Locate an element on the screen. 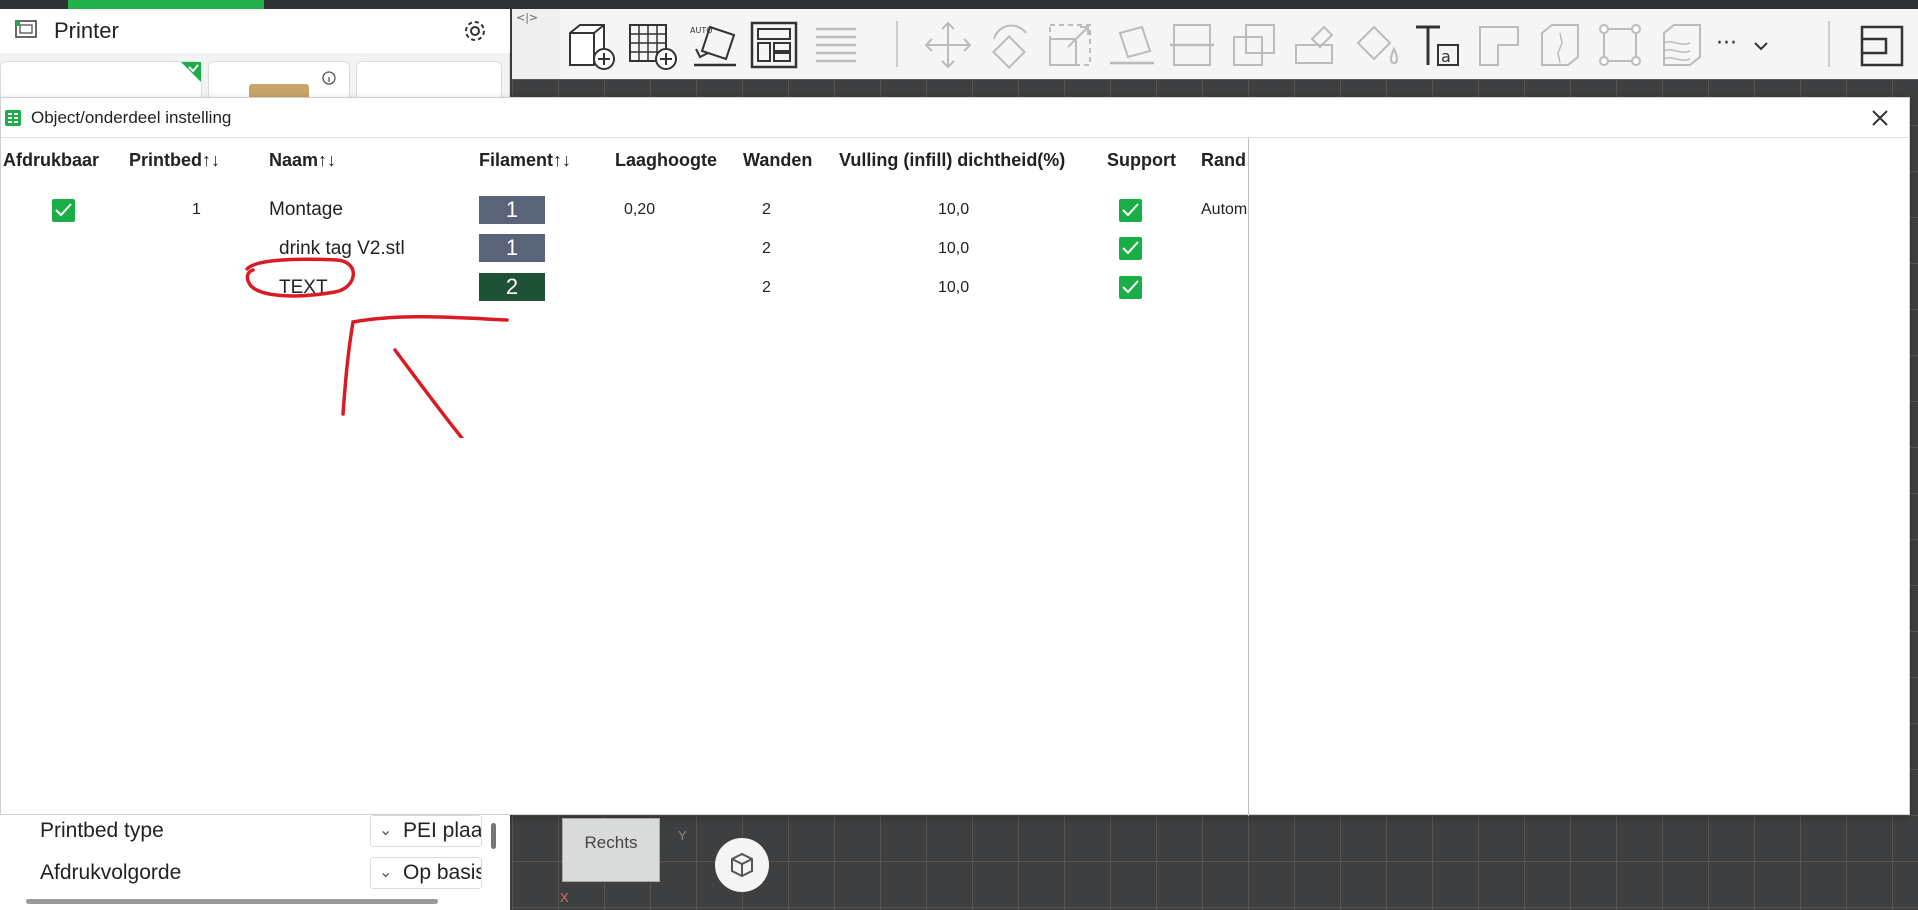  bed-type-select: ⌄ PEI plaat is located at coordinates (426, 831).